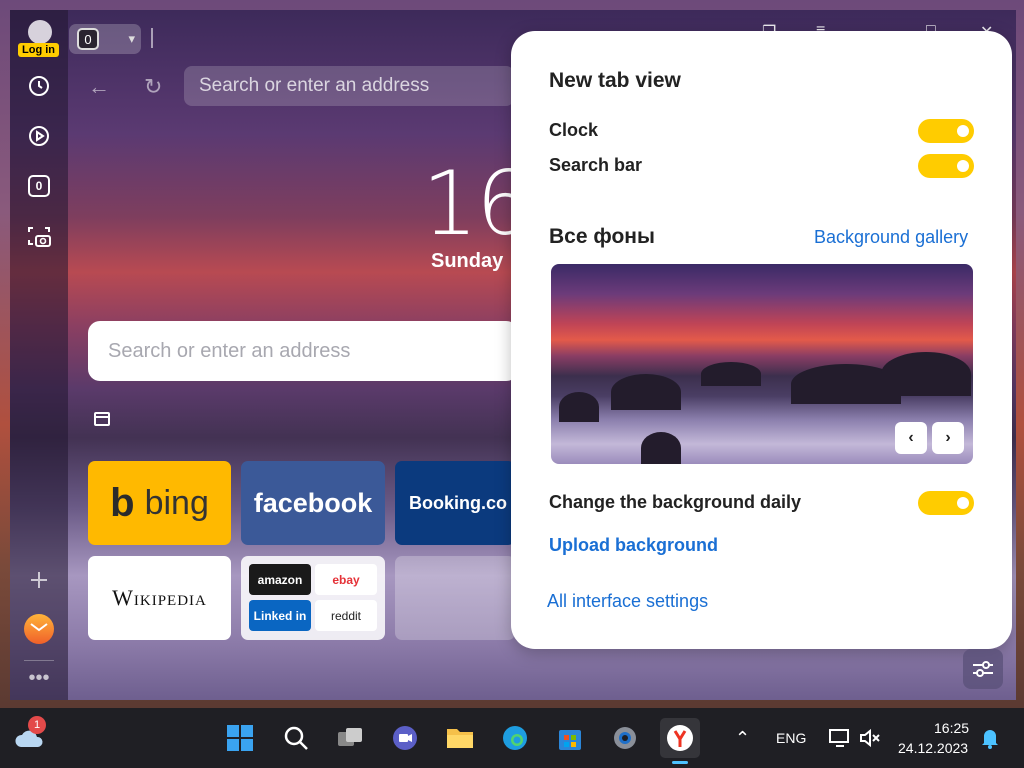 This screenshot has height=768, width=1024. I want to click on prev-background-button: ‹, so click(911, 438).